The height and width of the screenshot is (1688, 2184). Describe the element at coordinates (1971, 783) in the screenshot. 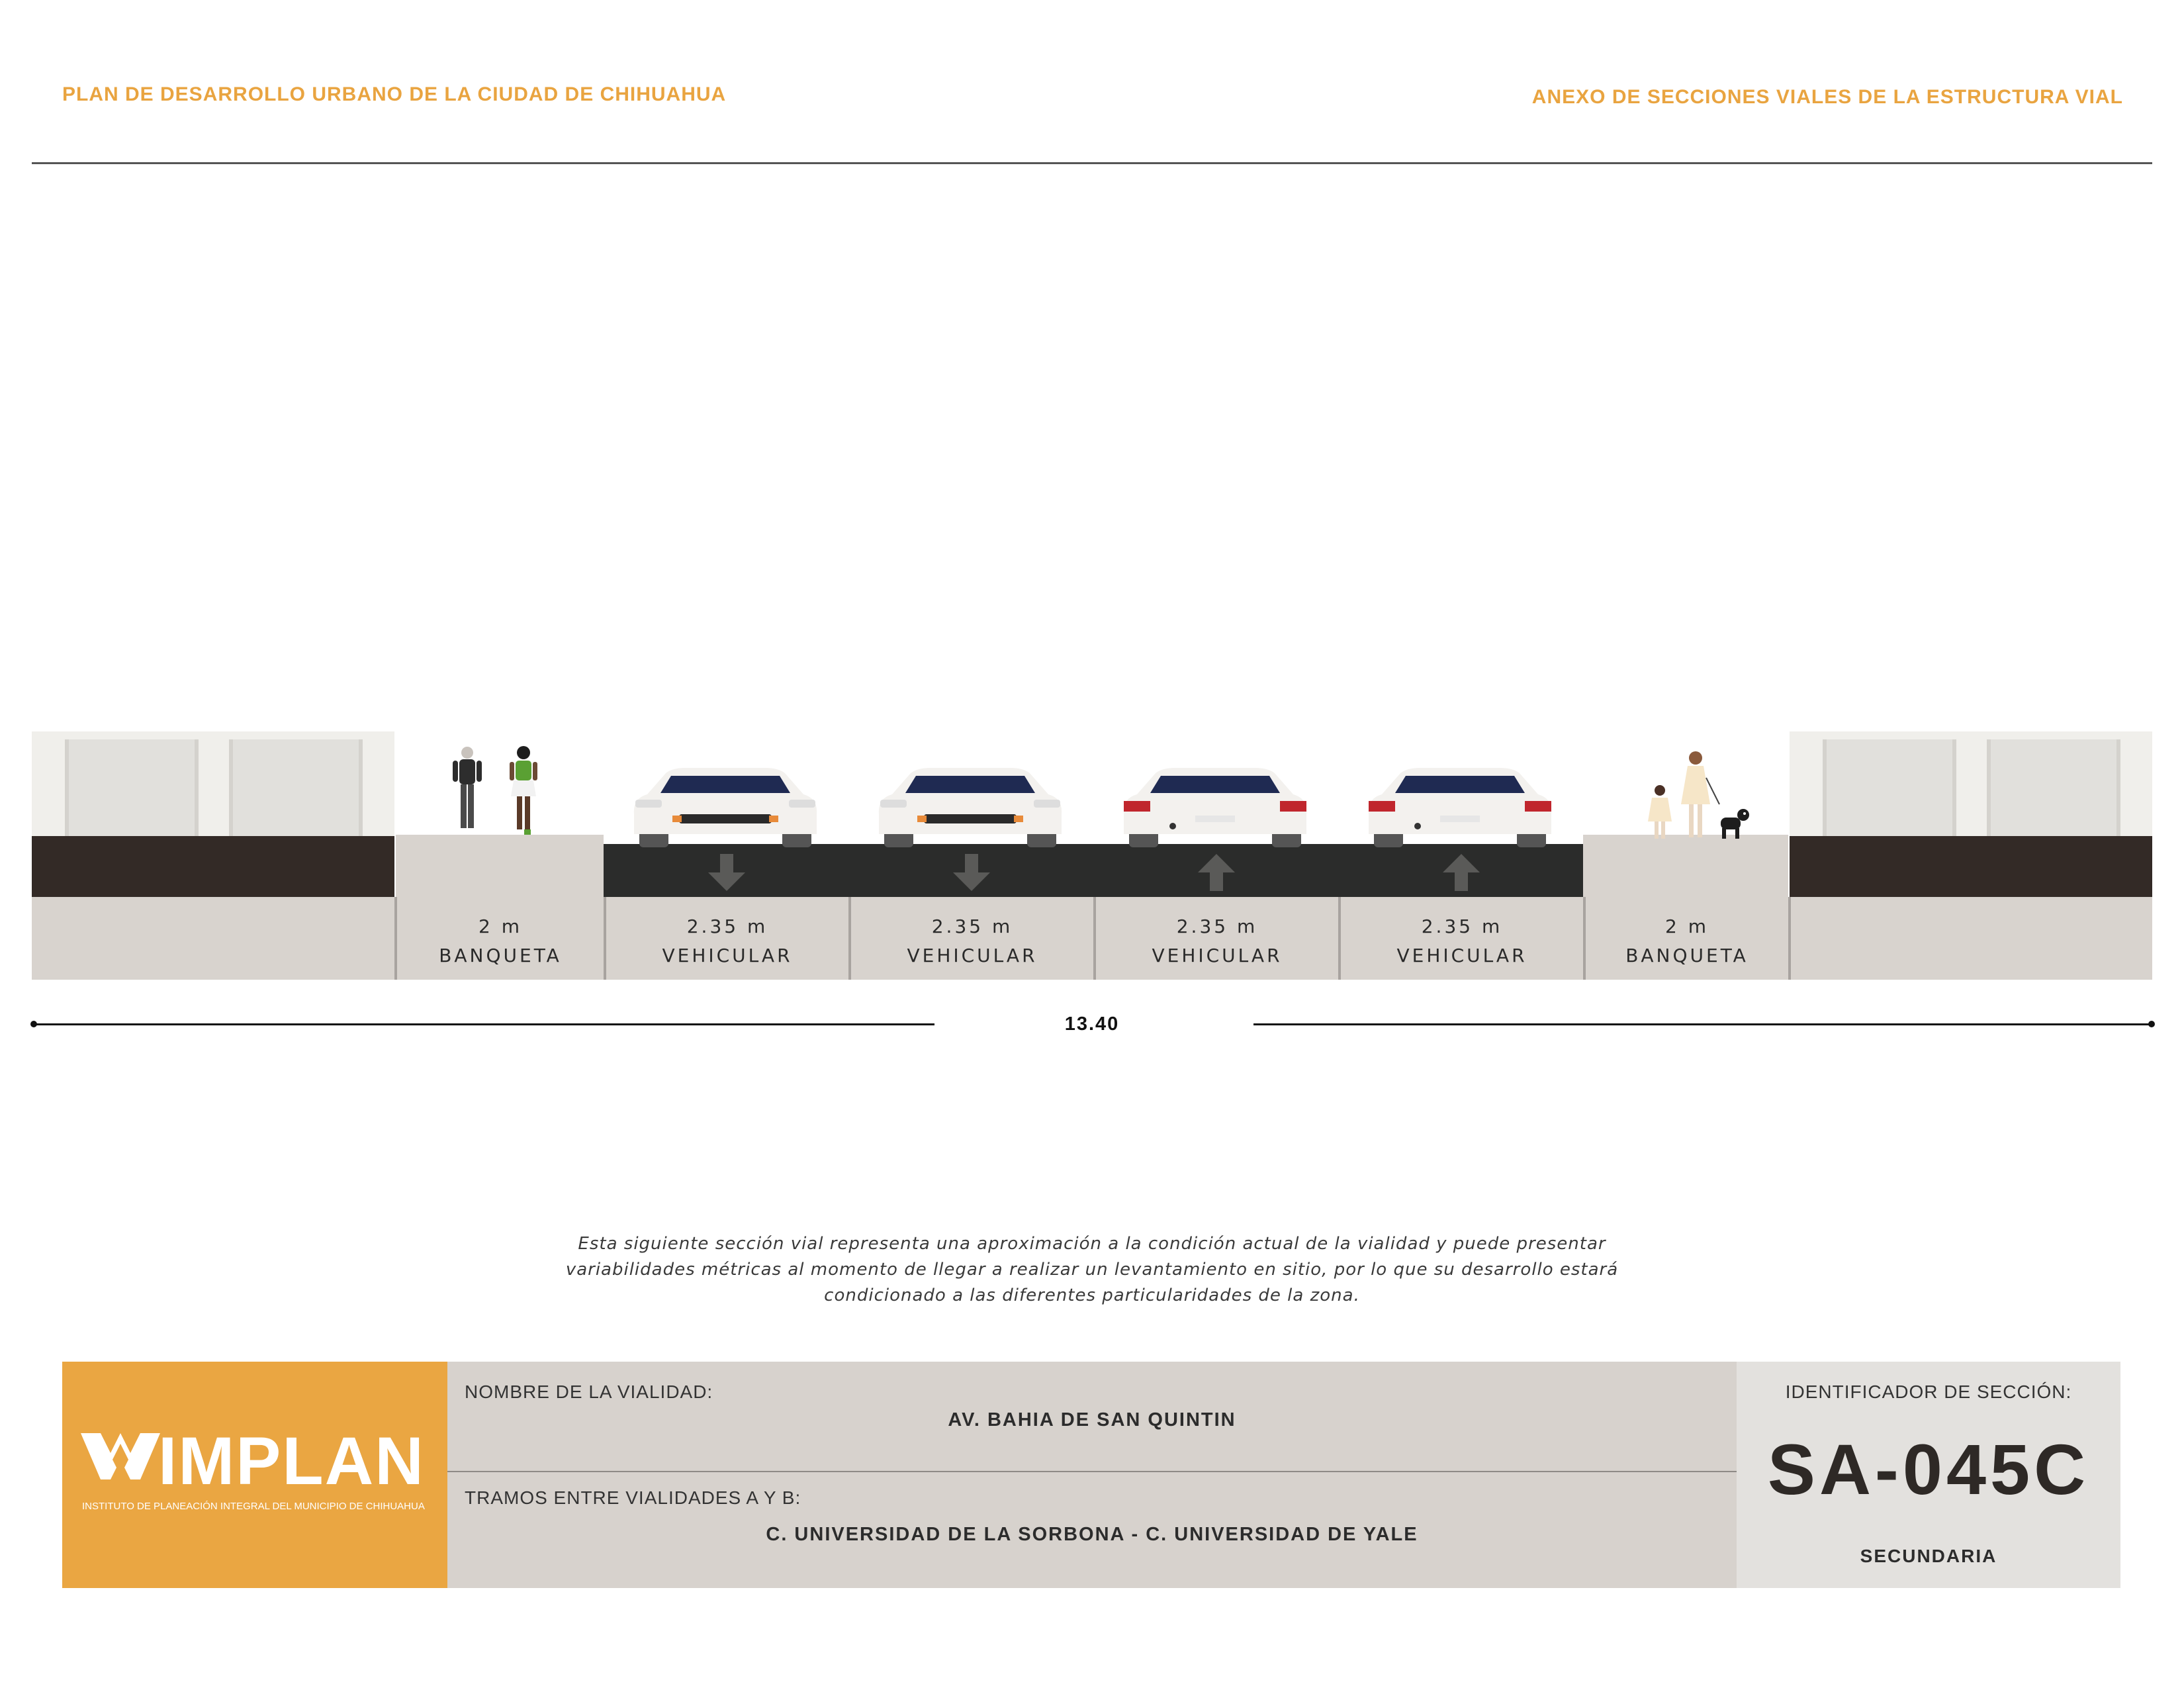

I see `building-right` at that location.